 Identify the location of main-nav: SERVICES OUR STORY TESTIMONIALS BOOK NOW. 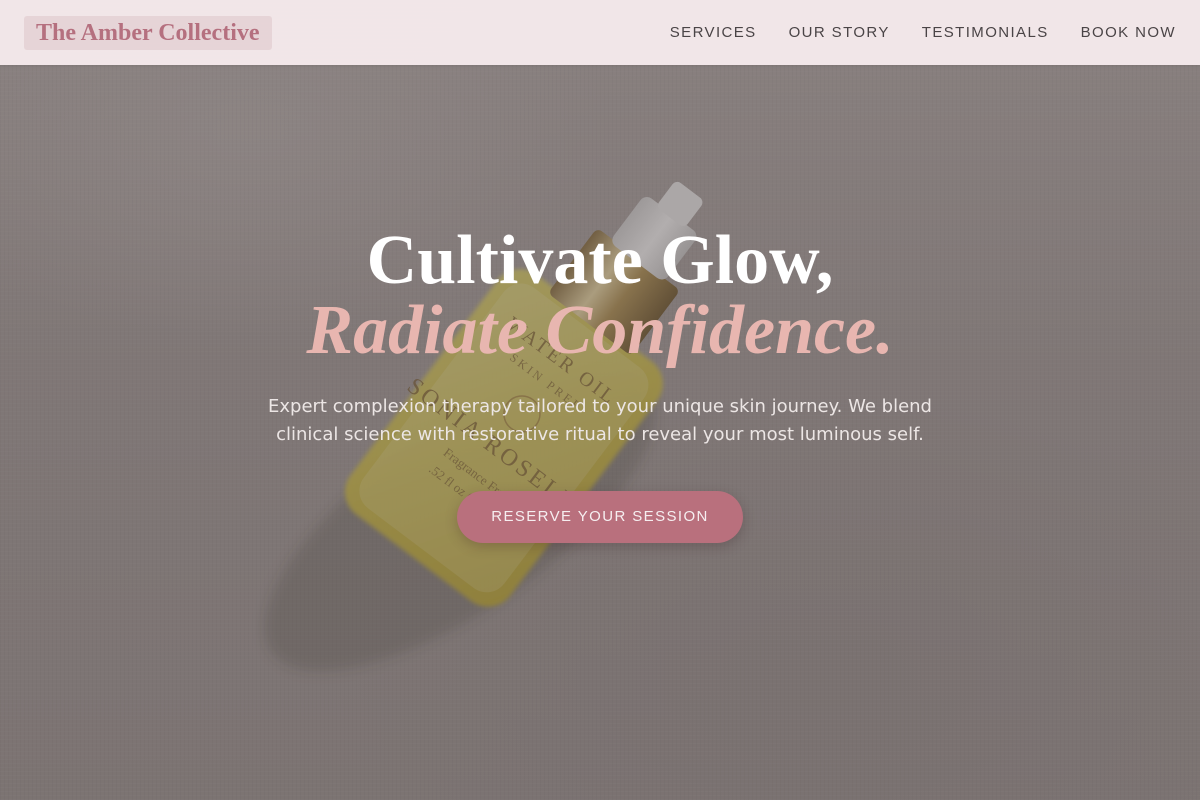
(923, 32).